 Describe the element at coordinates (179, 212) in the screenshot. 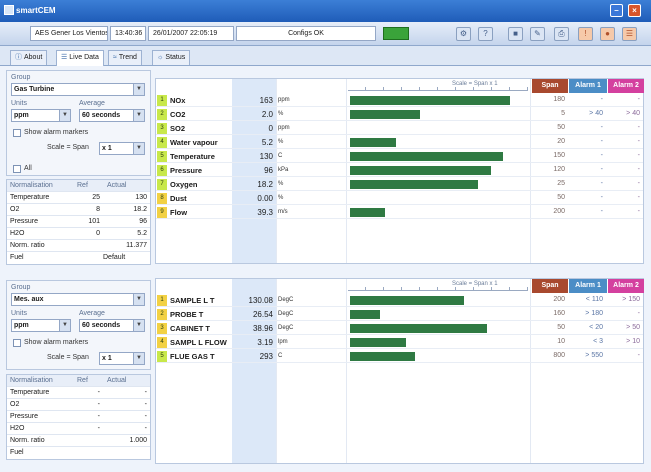

I see `parameter-name: Flow` at that location.